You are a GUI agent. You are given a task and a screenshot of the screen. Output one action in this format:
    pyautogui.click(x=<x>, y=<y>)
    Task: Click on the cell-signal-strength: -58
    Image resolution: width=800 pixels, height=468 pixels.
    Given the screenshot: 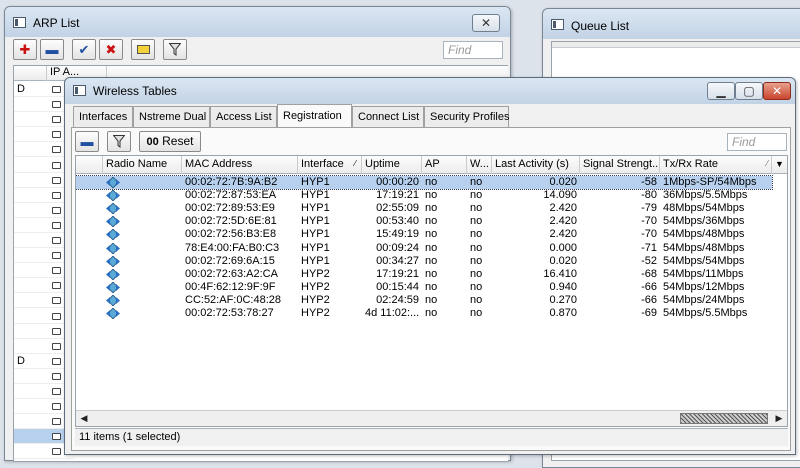 What is the action you would take?
    pyautogui.click(x=649, y=182)
    